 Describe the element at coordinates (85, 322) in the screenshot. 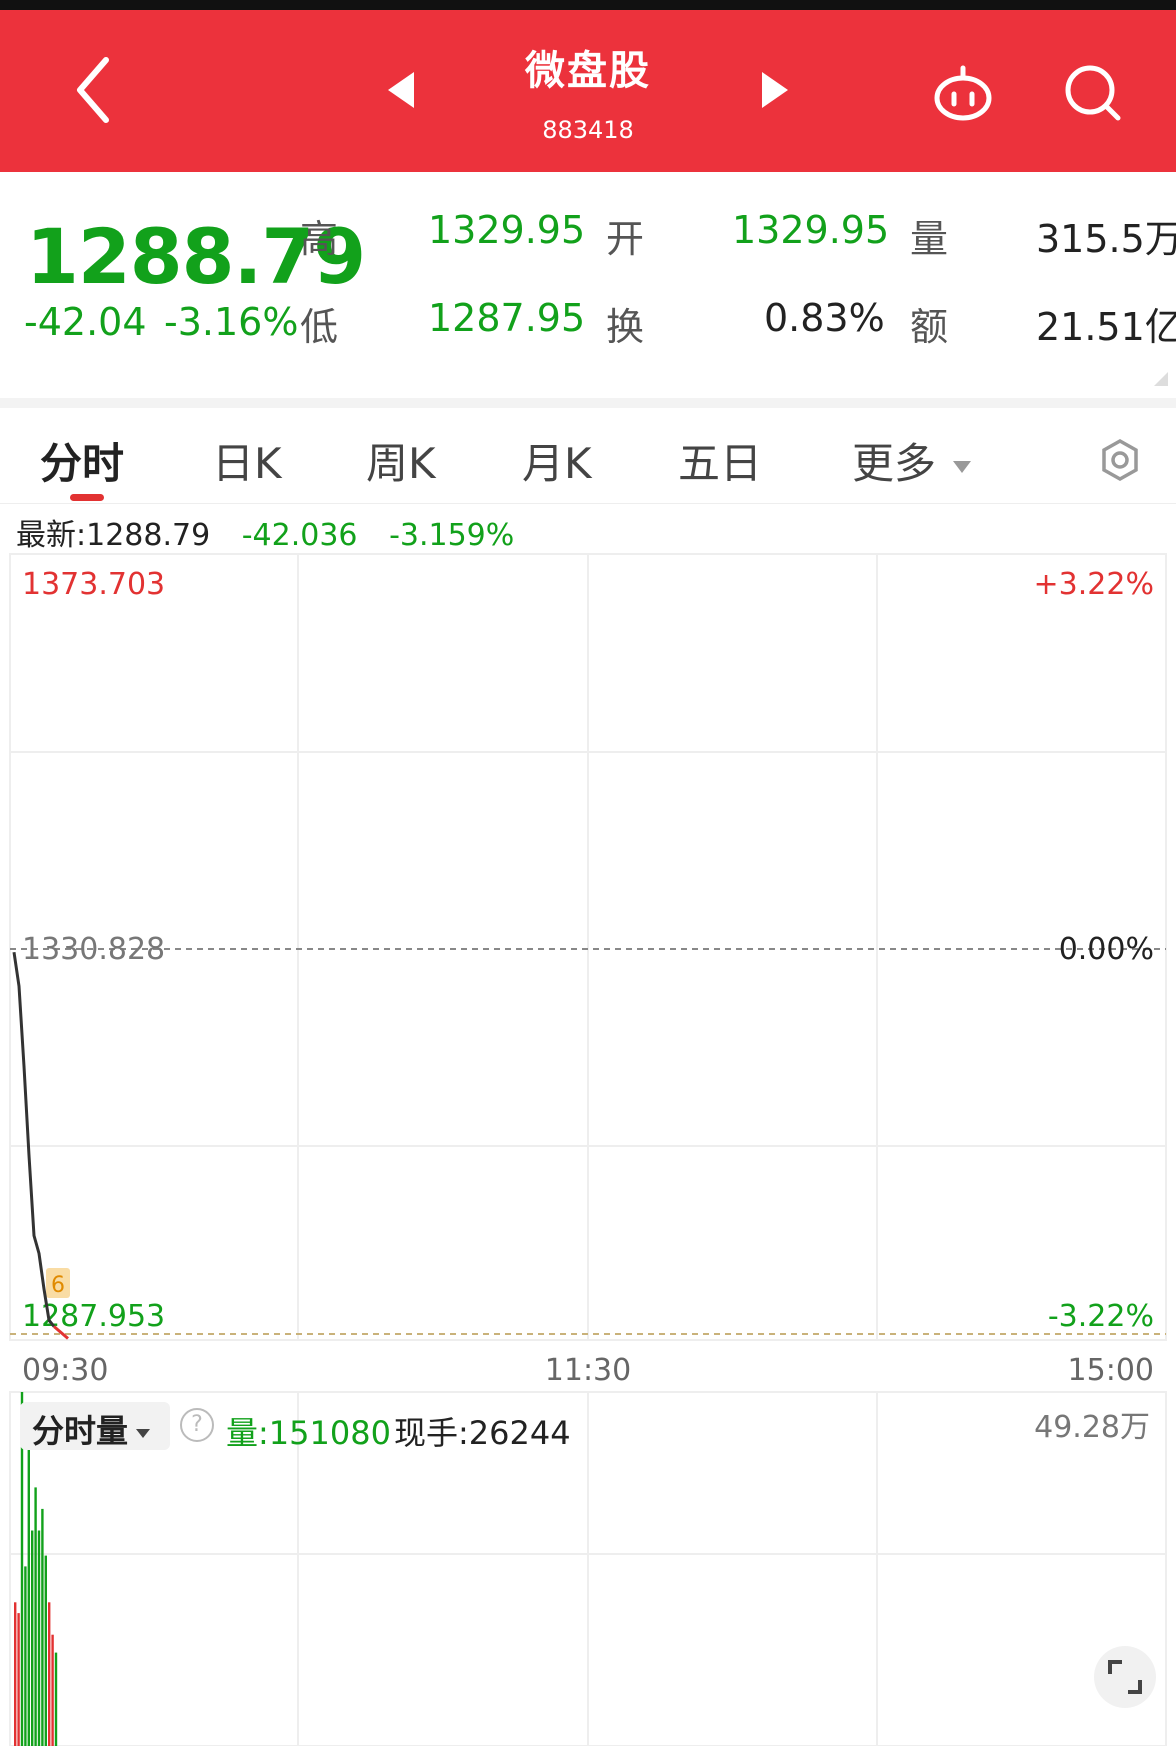

I see `price-change: -42.04` at that location.